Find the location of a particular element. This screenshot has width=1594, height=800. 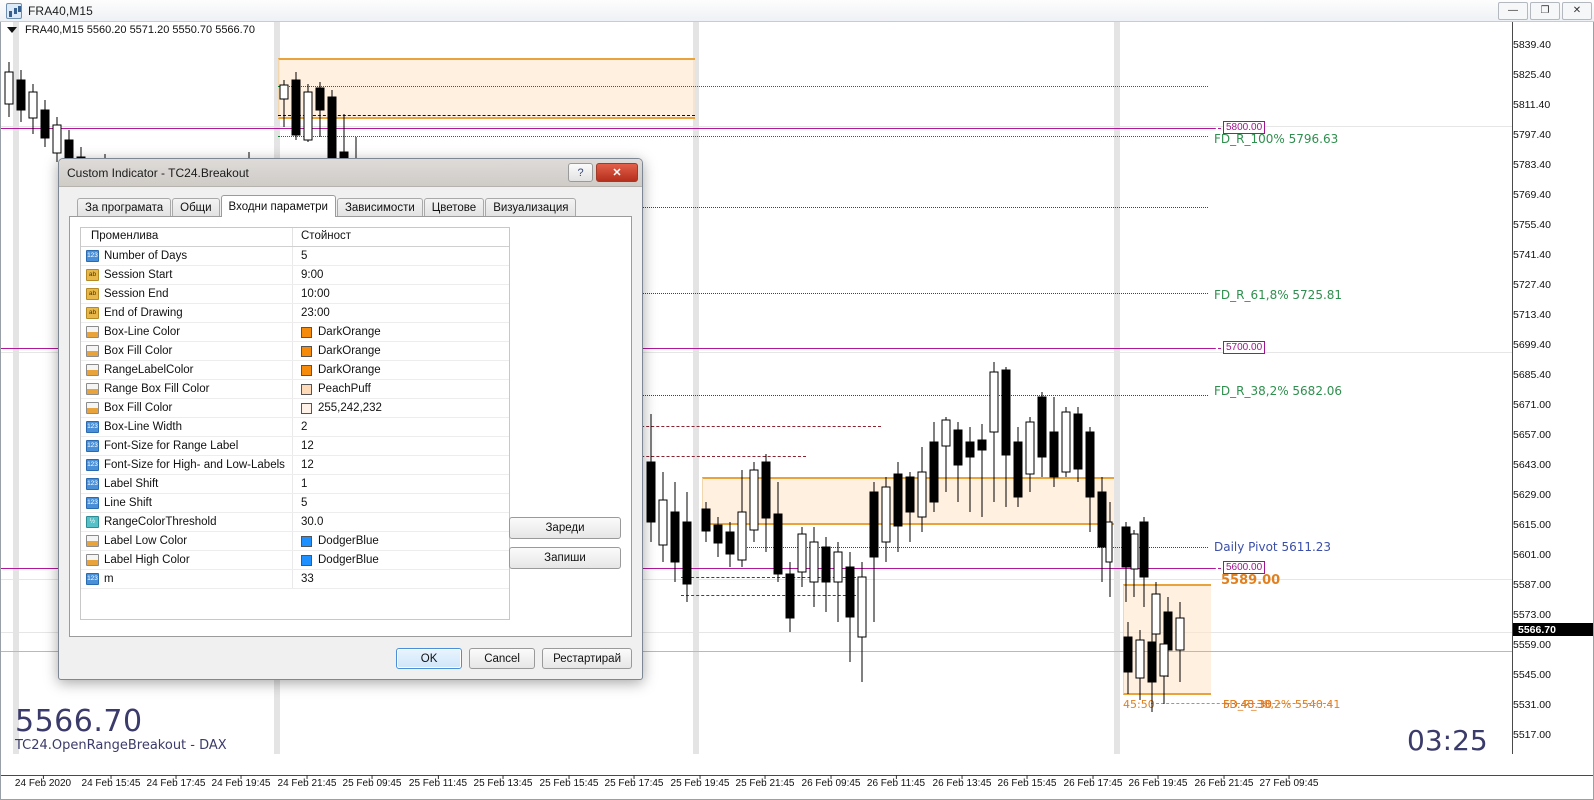

parameter-row: Box Fill Color DarkOrange is located at coordinates (295, 351).